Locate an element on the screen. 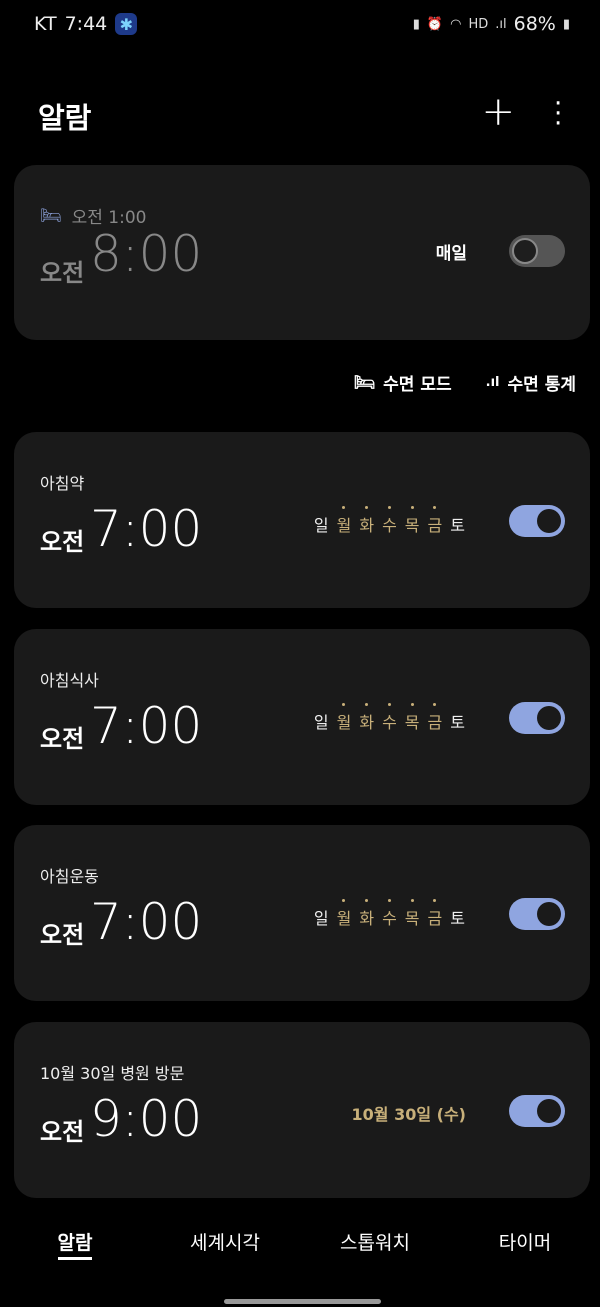 Image resolution: width=600 pixels, height=1307 pixels. alarm-label: 아침식사 is located at coordinates (69, 680).